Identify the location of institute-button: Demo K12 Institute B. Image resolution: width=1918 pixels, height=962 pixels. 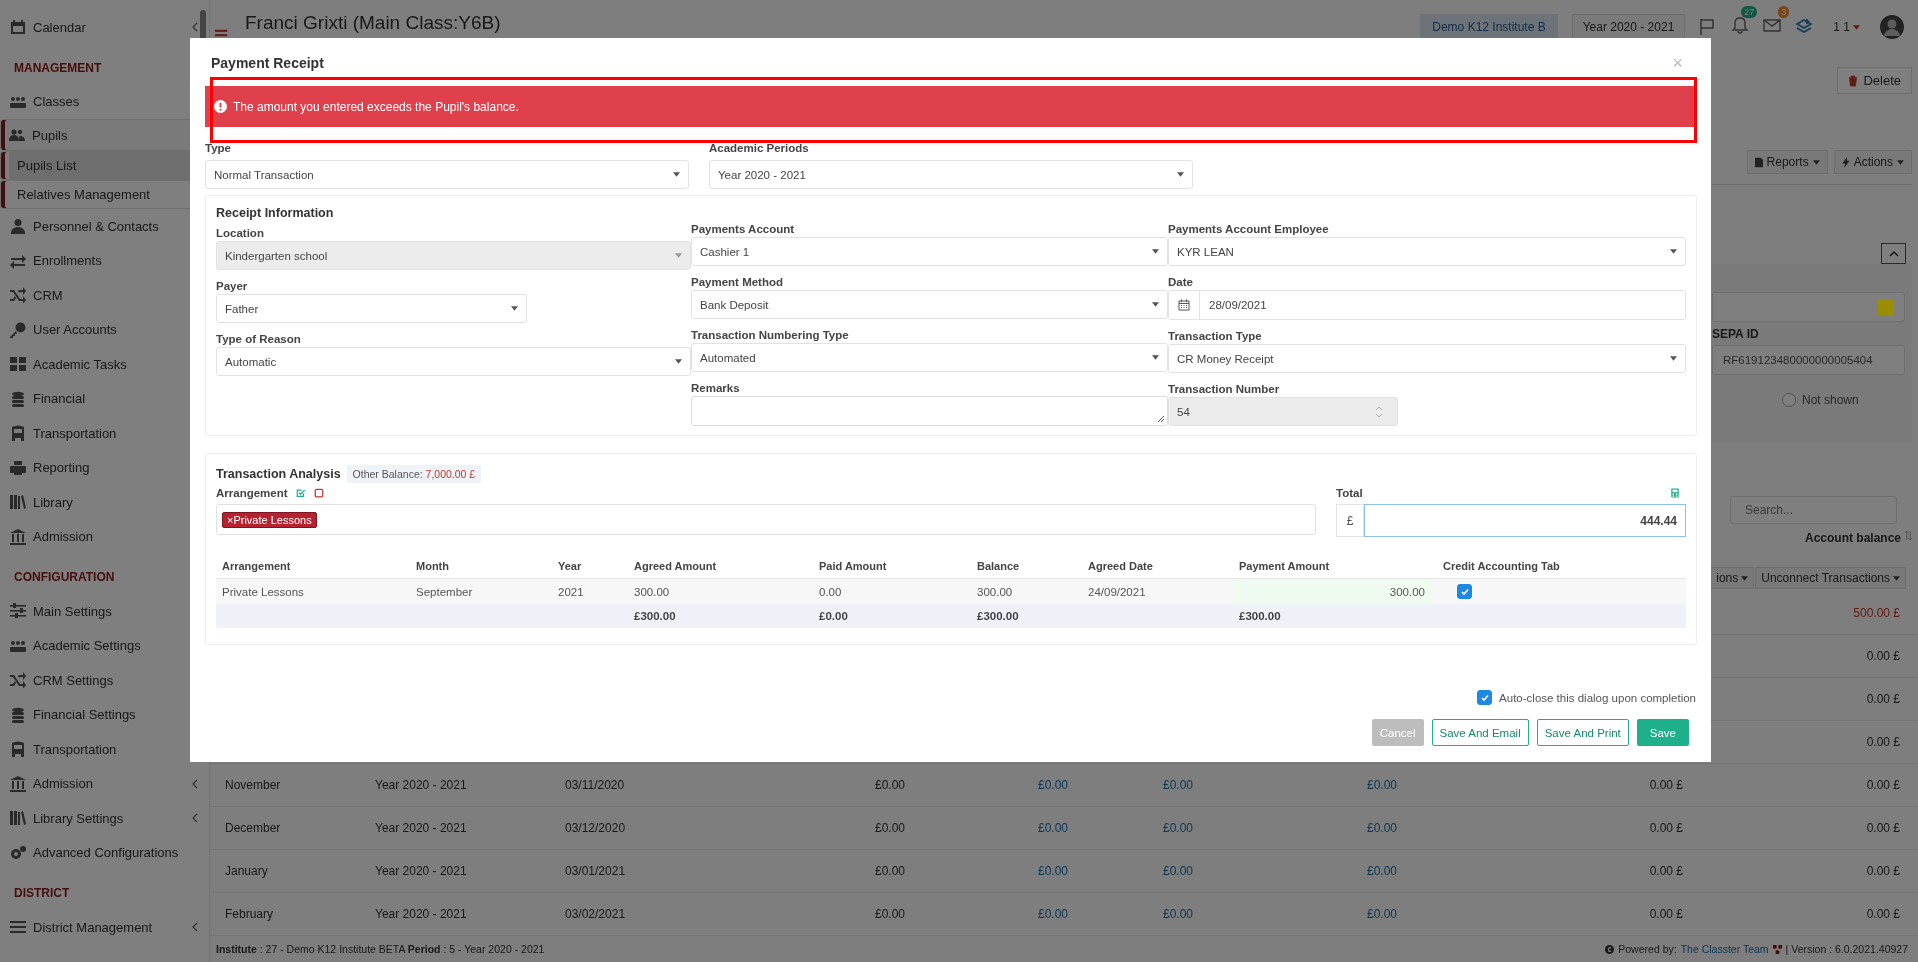
(1489, 27).